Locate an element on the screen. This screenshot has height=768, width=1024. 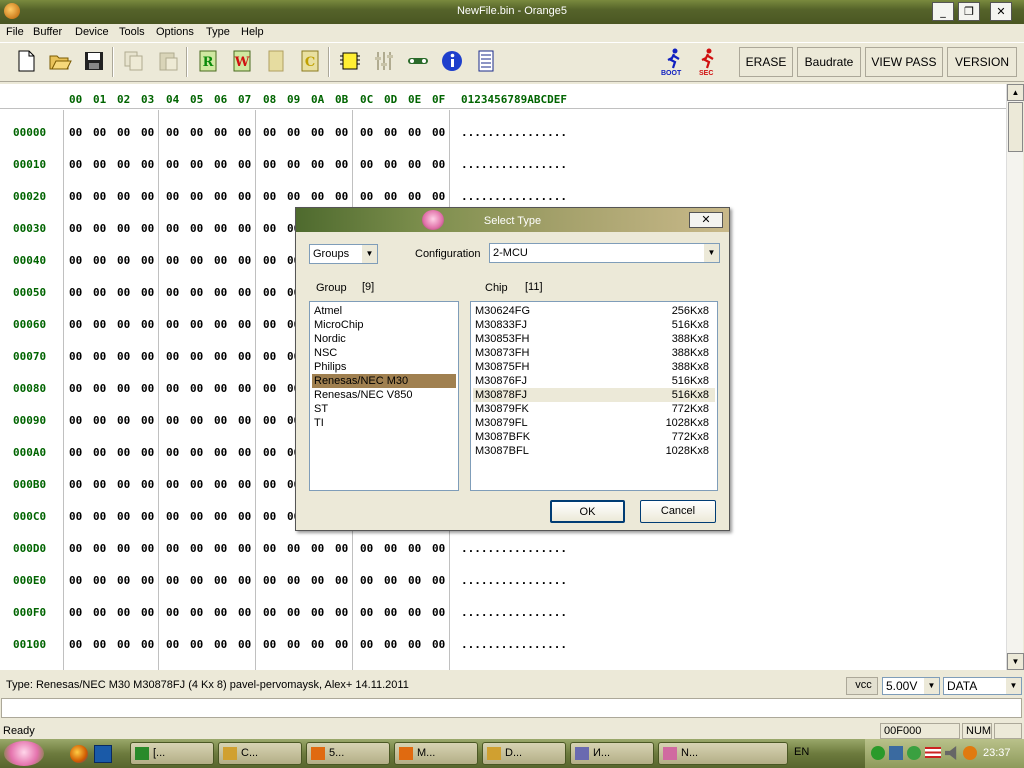
menu-tools: Tools is located at coordinates (132, 32).